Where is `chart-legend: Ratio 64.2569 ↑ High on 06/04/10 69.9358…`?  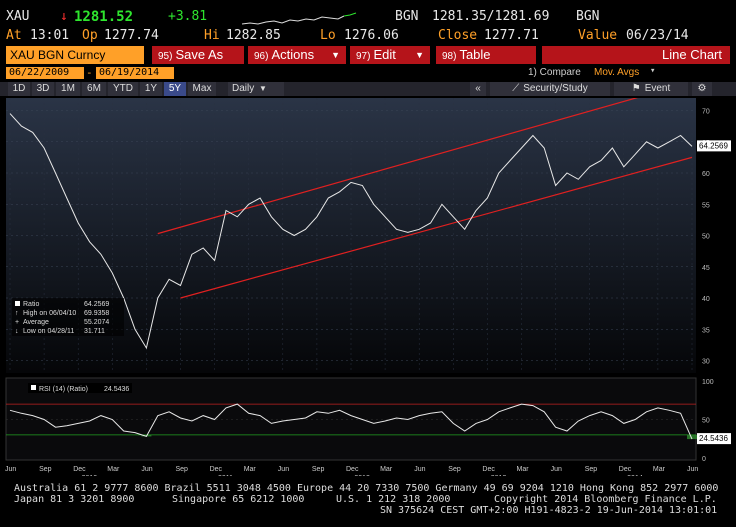
chart-legend: Ratio 64.2569 ↑ High on 06/04/10 69.9358… is located at coordinates (68, 317).